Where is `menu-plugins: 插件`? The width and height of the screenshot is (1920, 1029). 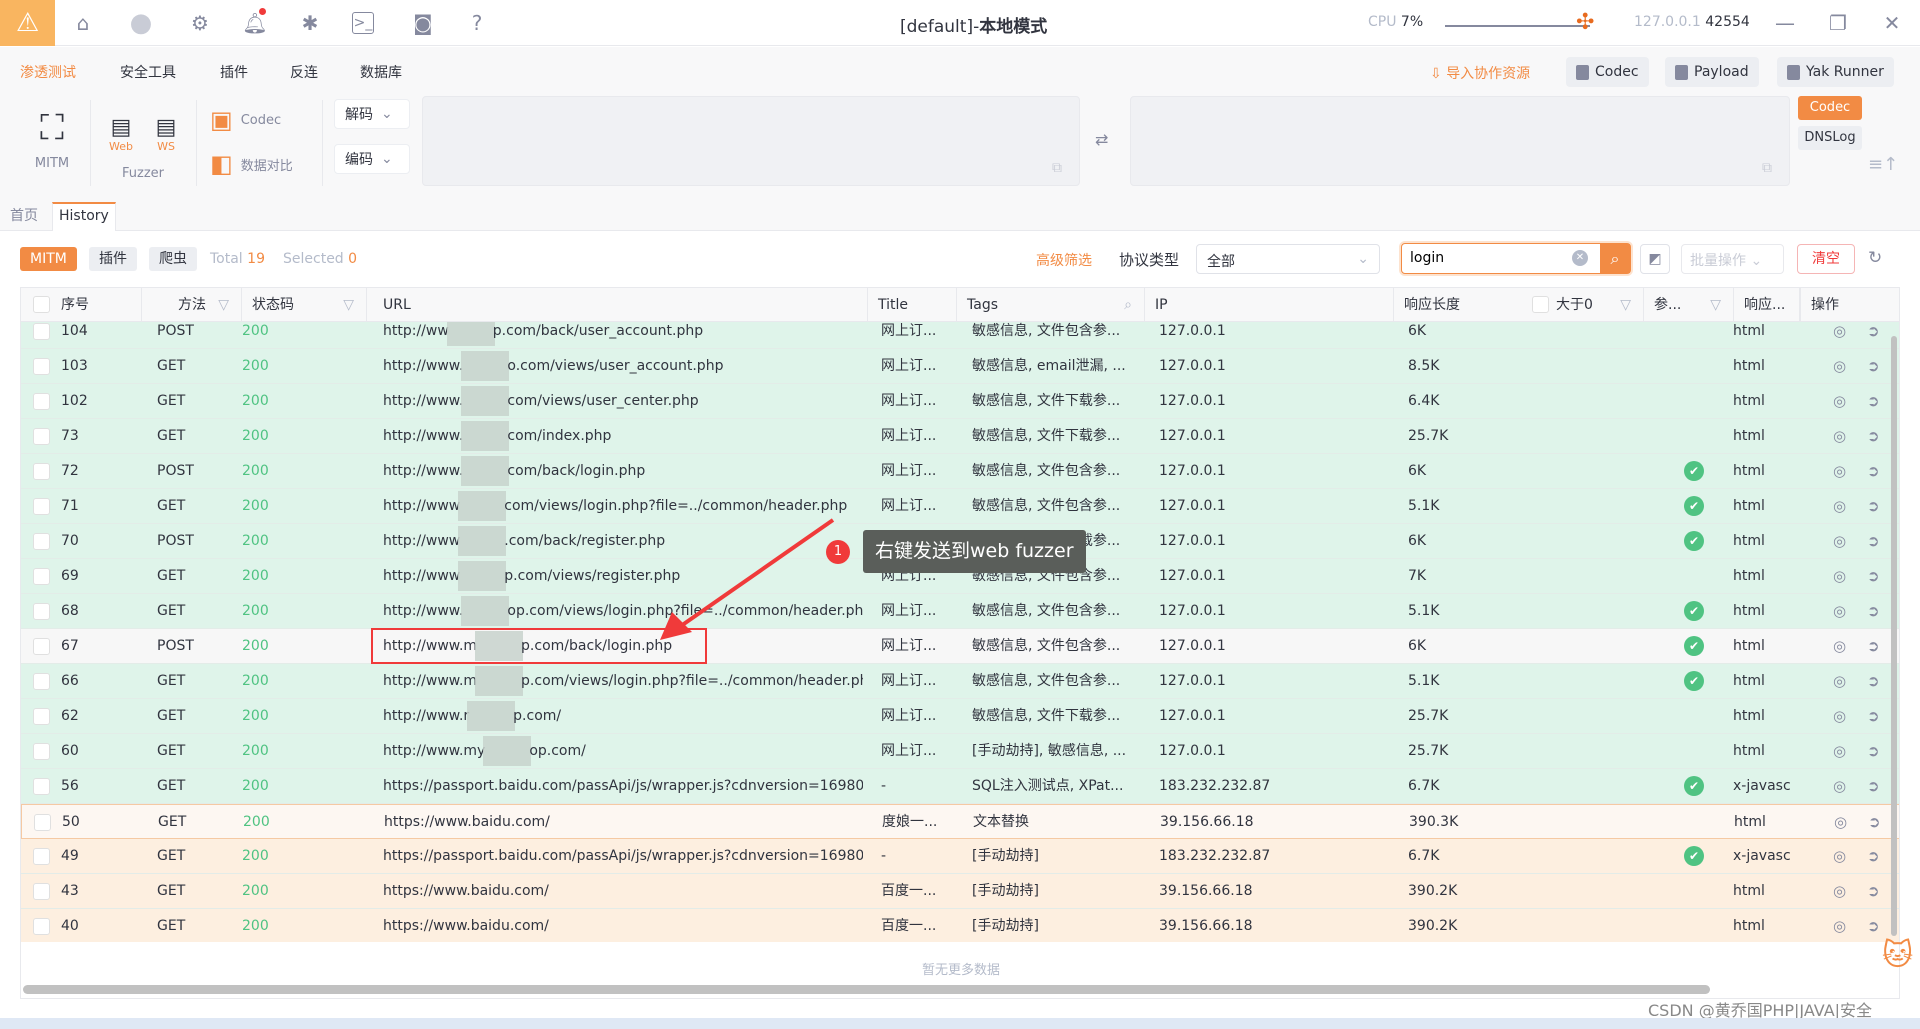 menu-plugins: 插件 is located at coordinates (234, 72).